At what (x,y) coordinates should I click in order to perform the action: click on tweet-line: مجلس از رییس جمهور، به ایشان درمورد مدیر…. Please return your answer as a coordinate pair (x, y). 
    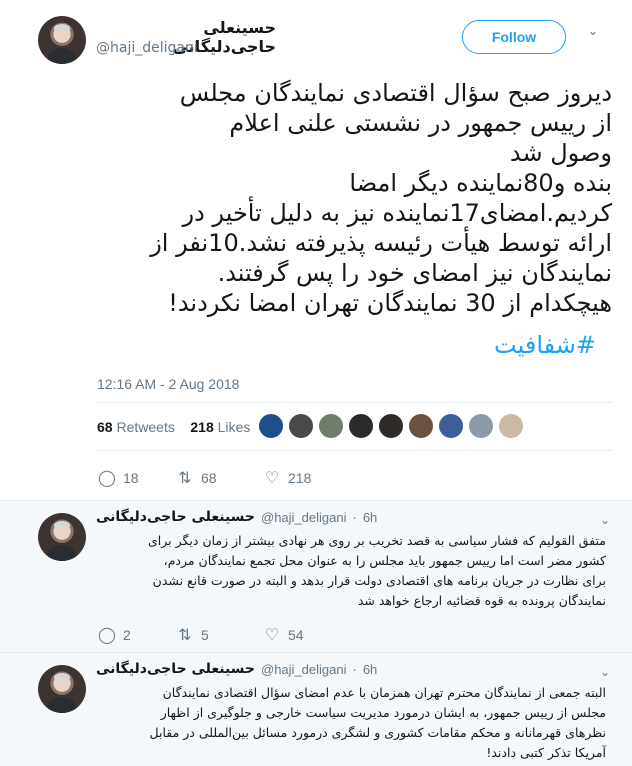
    Looking at the image, I should click on (383, 712).